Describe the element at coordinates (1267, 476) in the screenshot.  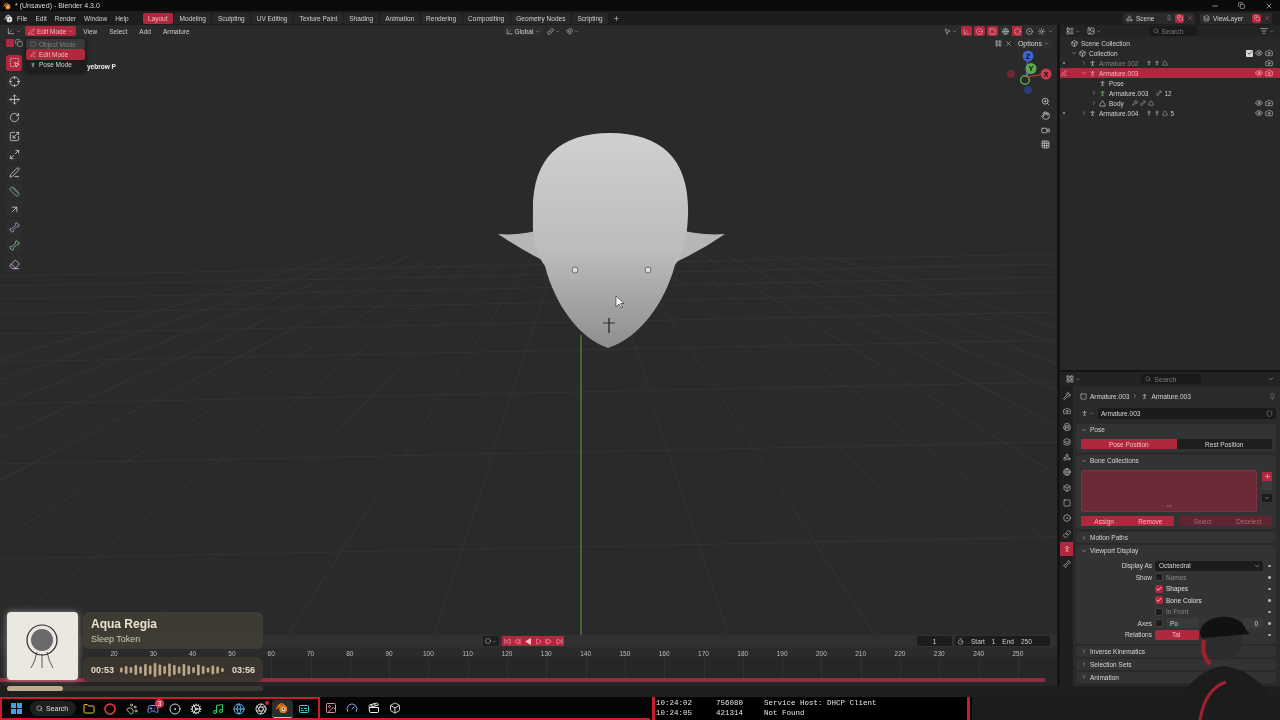
I see `add-button` at that location.